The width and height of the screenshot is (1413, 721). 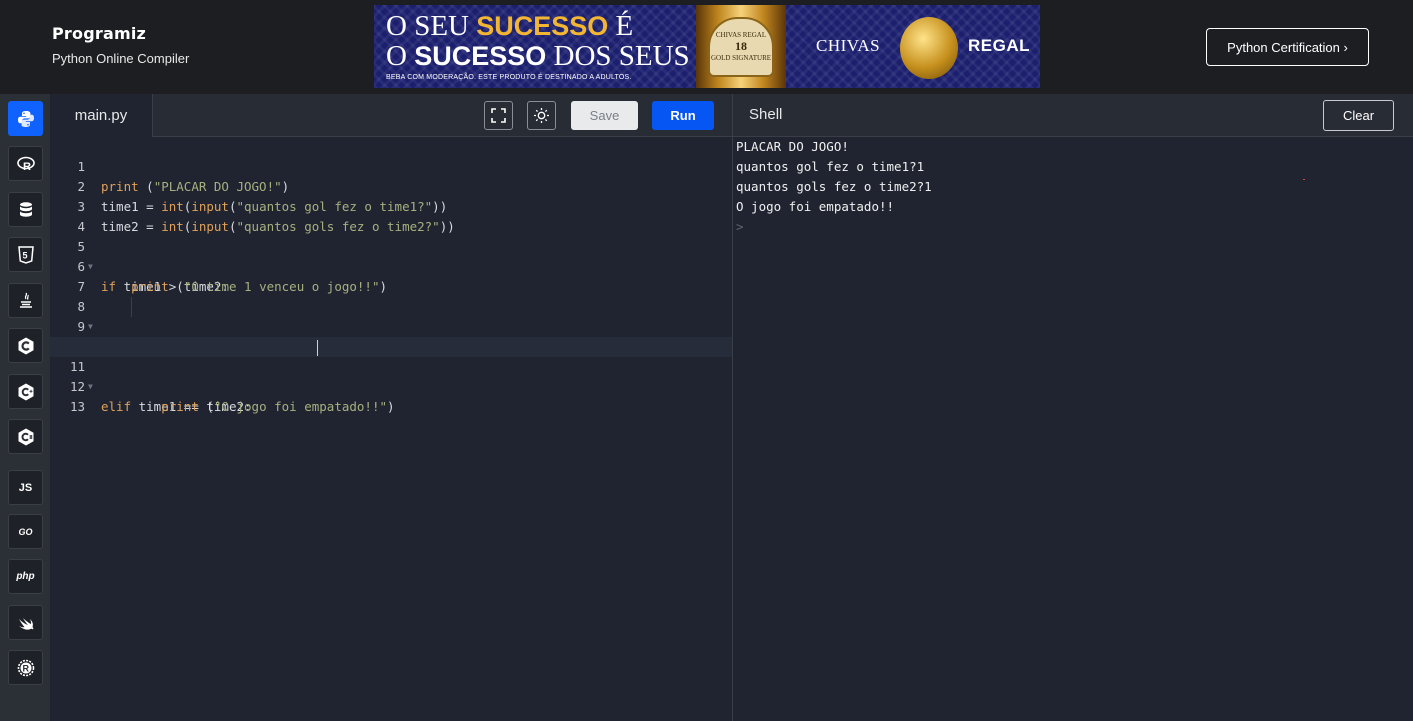 What do you see at coordinates (120, 33) in the screenshot?
I see `programiz-logo: Programiz` at bounding box center [120, 33].